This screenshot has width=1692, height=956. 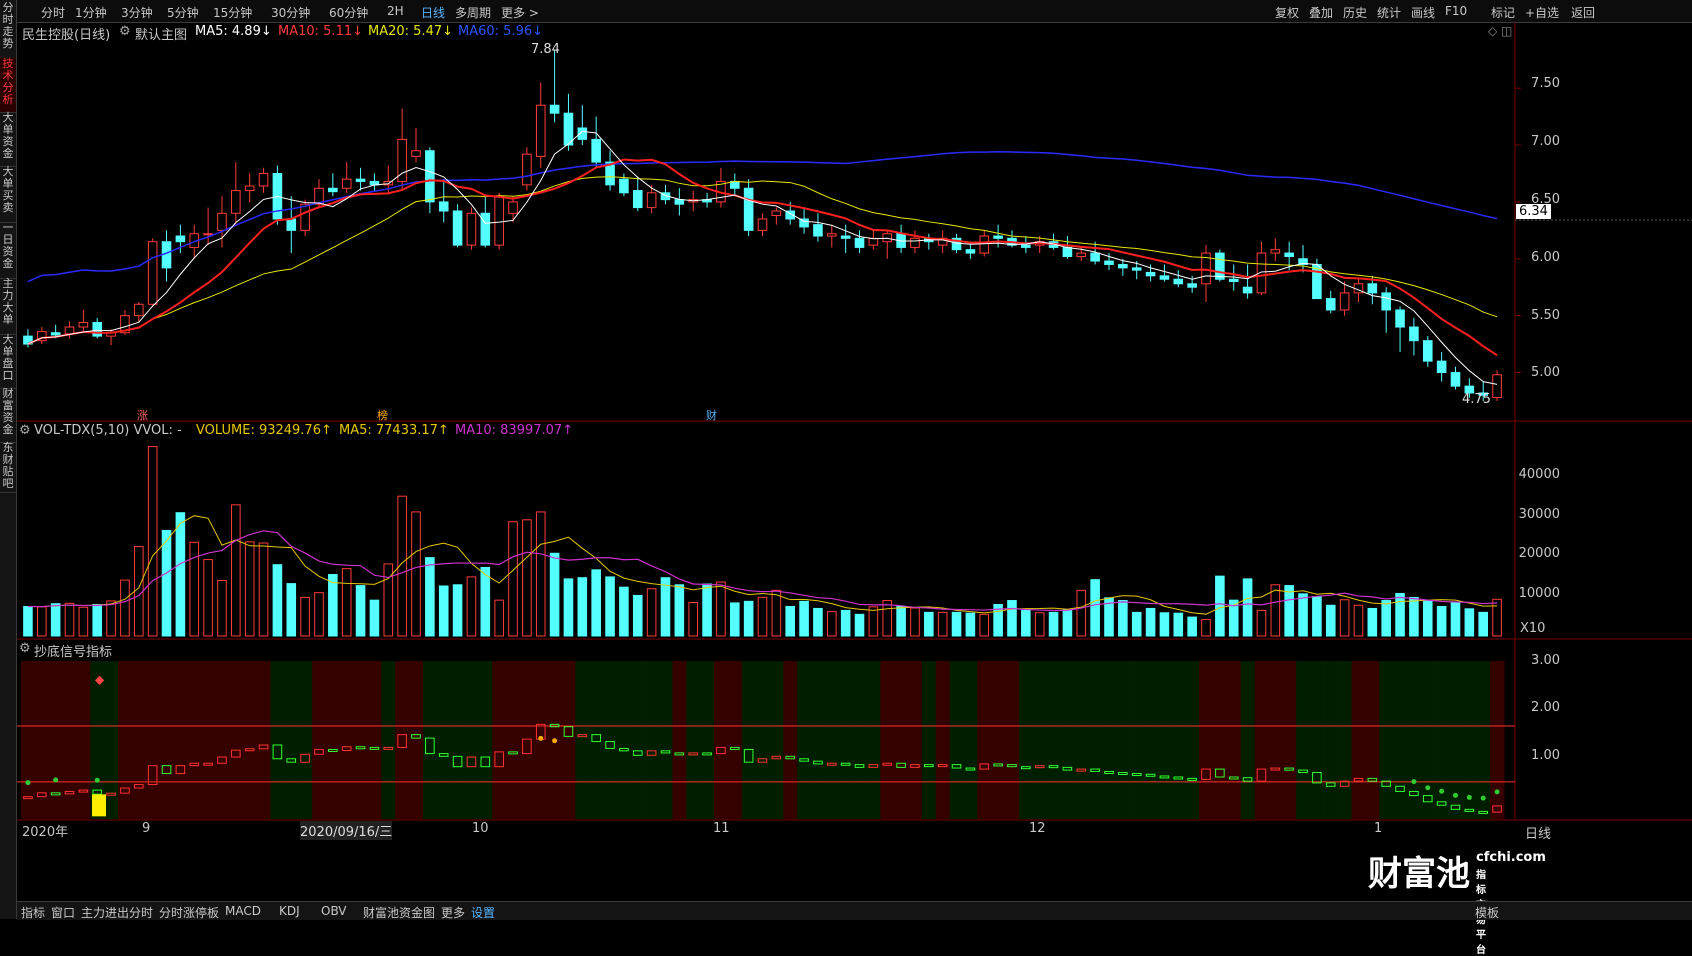 I want to click on tool-button: 历史, so click(x=1355, y=12).